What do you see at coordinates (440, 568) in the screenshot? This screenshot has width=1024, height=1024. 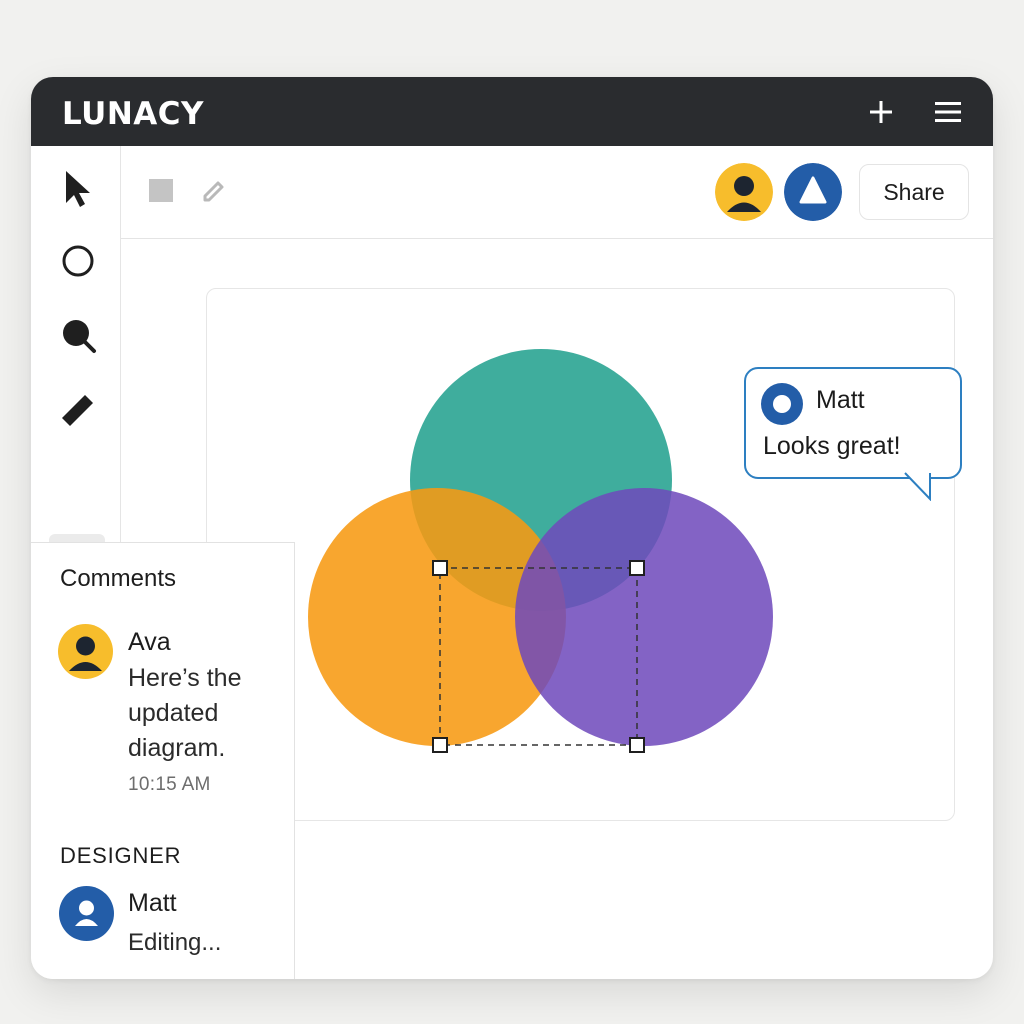 I see `selection-handle-top-left` at bounding box center [440, 568].